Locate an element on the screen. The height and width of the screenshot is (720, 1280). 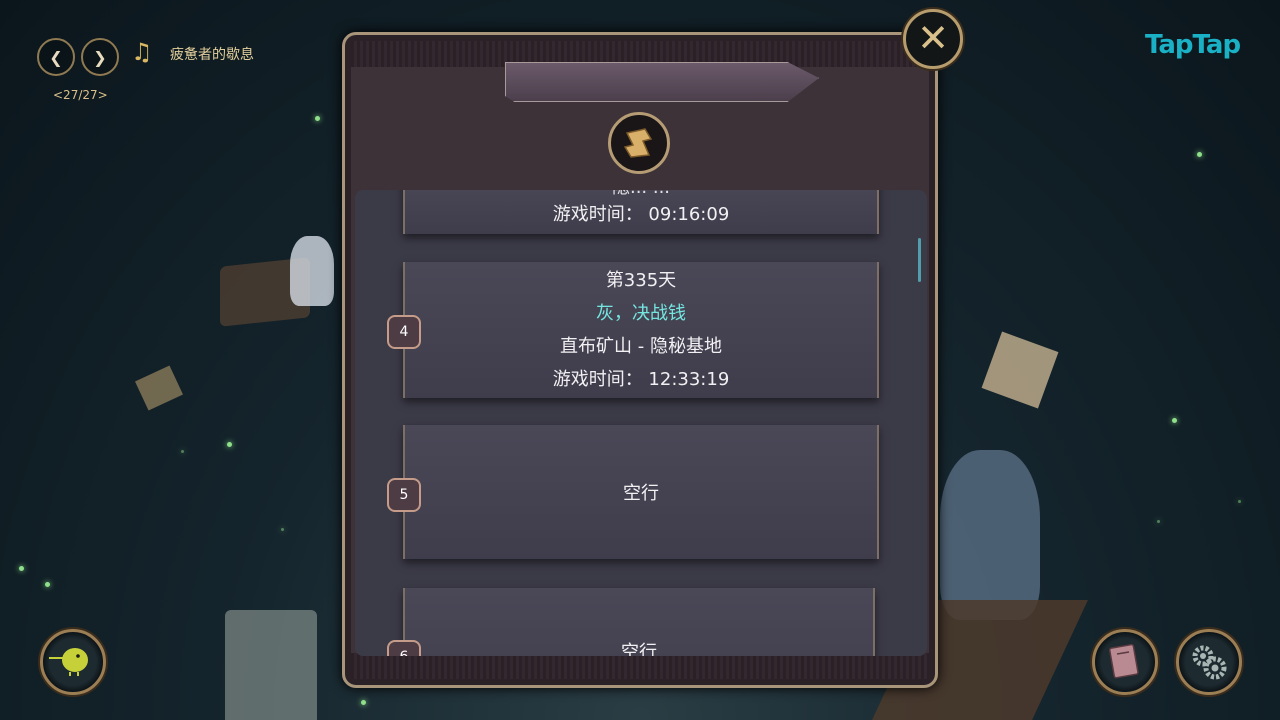
floating-character is located at coordinates (312, 271).